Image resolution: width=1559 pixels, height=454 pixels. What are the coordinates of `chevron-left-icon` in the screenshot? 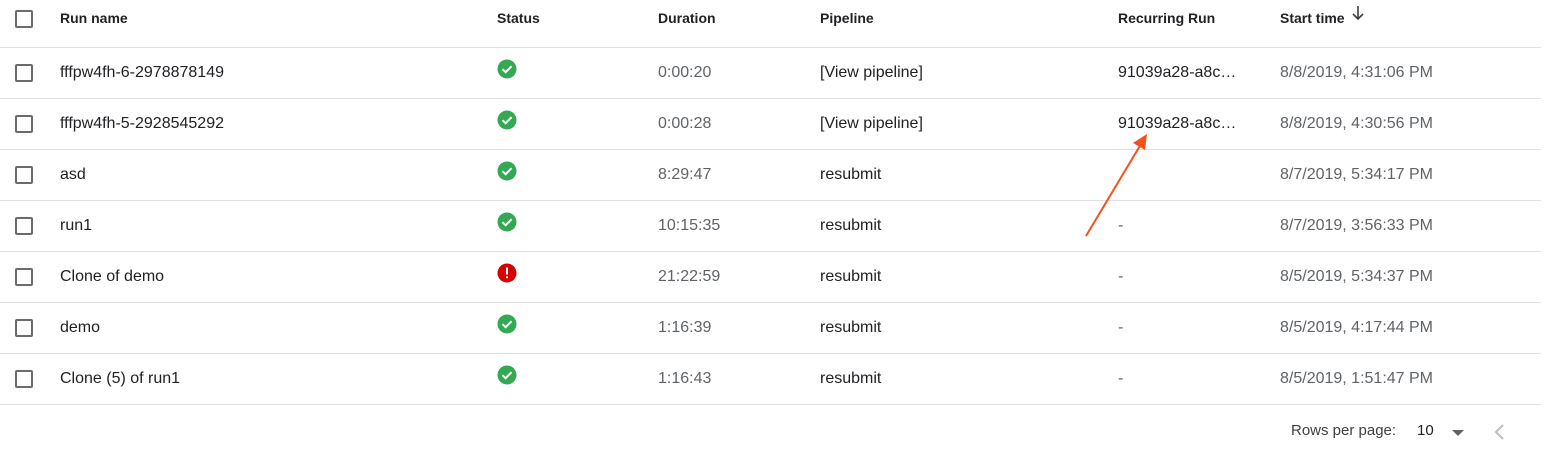 It's located at (1500, 432).